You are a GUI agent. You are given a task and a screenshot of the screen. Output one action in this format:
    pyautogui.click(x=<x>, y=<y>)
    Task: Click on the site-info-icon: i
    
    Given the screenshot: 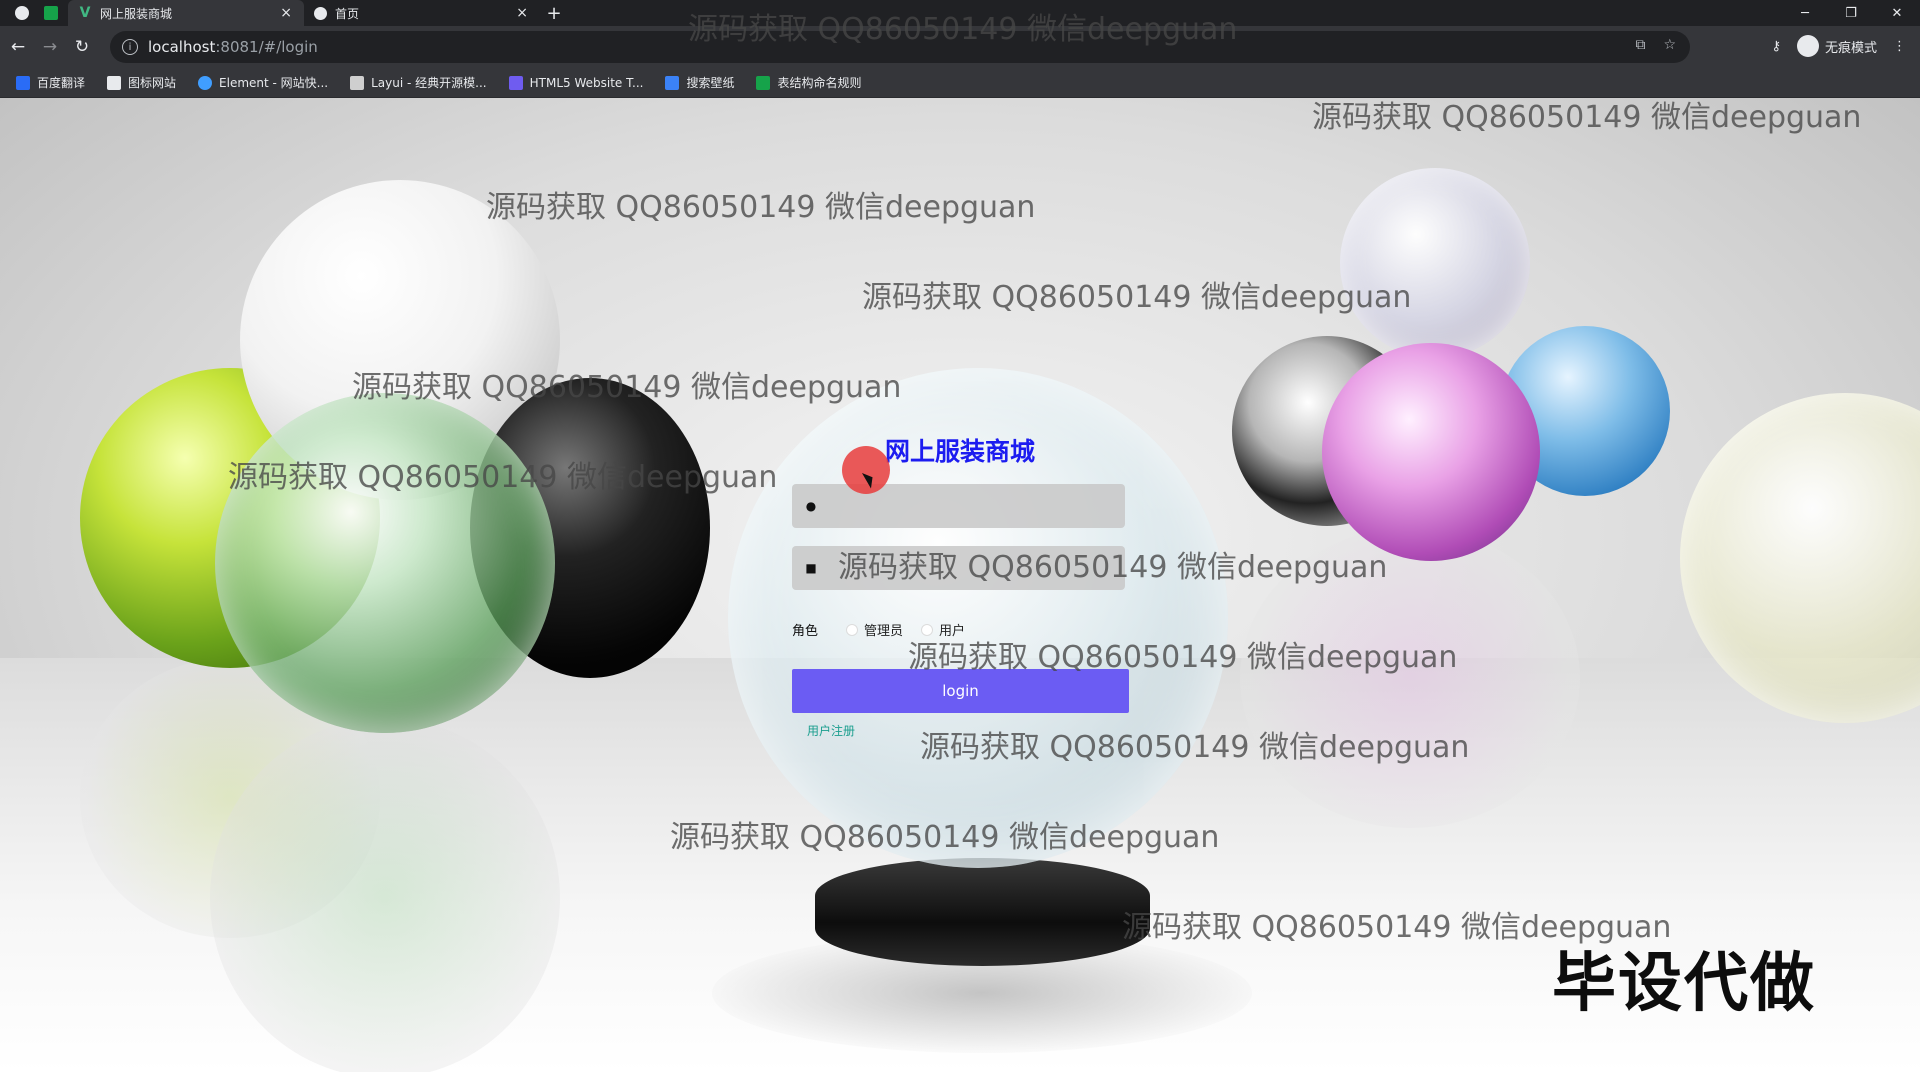 What is the action you would take?
    pyautogui.click(x=130, y=47)
    